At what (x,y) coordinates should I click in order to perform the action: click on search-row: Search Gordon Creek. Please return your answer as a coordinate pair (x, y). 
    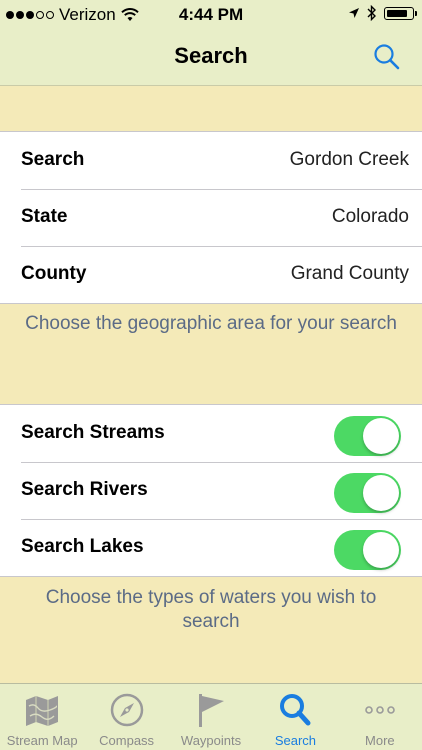
    Looking at the image, I should click on (211, 160).